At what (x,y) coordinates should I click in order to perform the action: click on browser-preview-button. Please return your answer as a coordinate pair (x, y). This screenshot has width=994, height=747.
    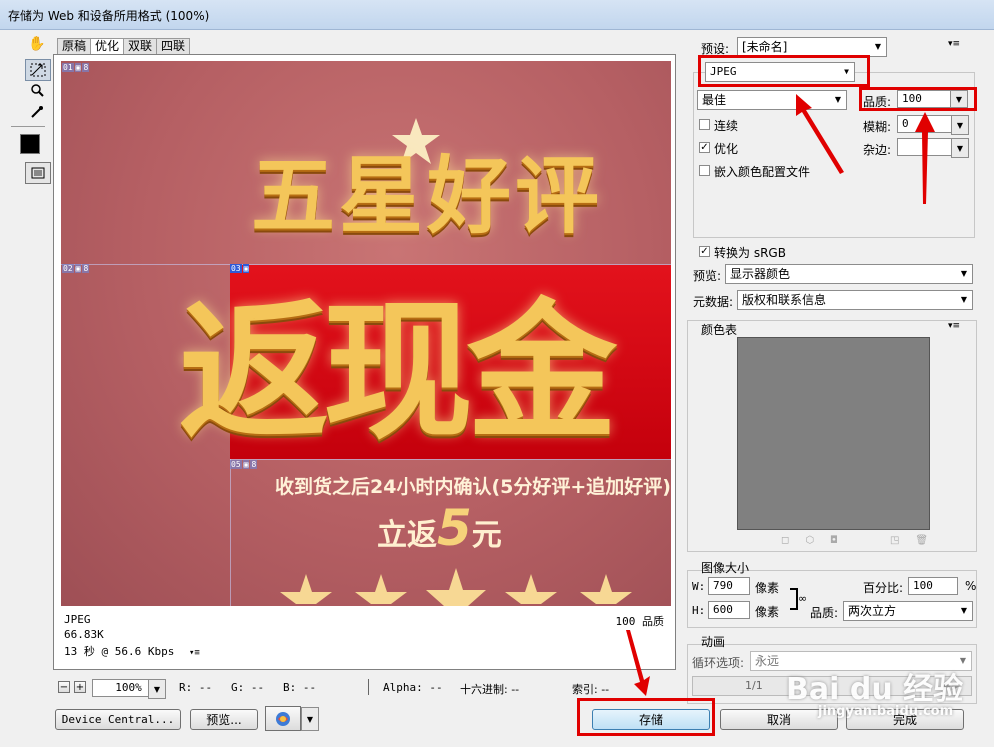
    Looking at the image, I should click on (283, 718).